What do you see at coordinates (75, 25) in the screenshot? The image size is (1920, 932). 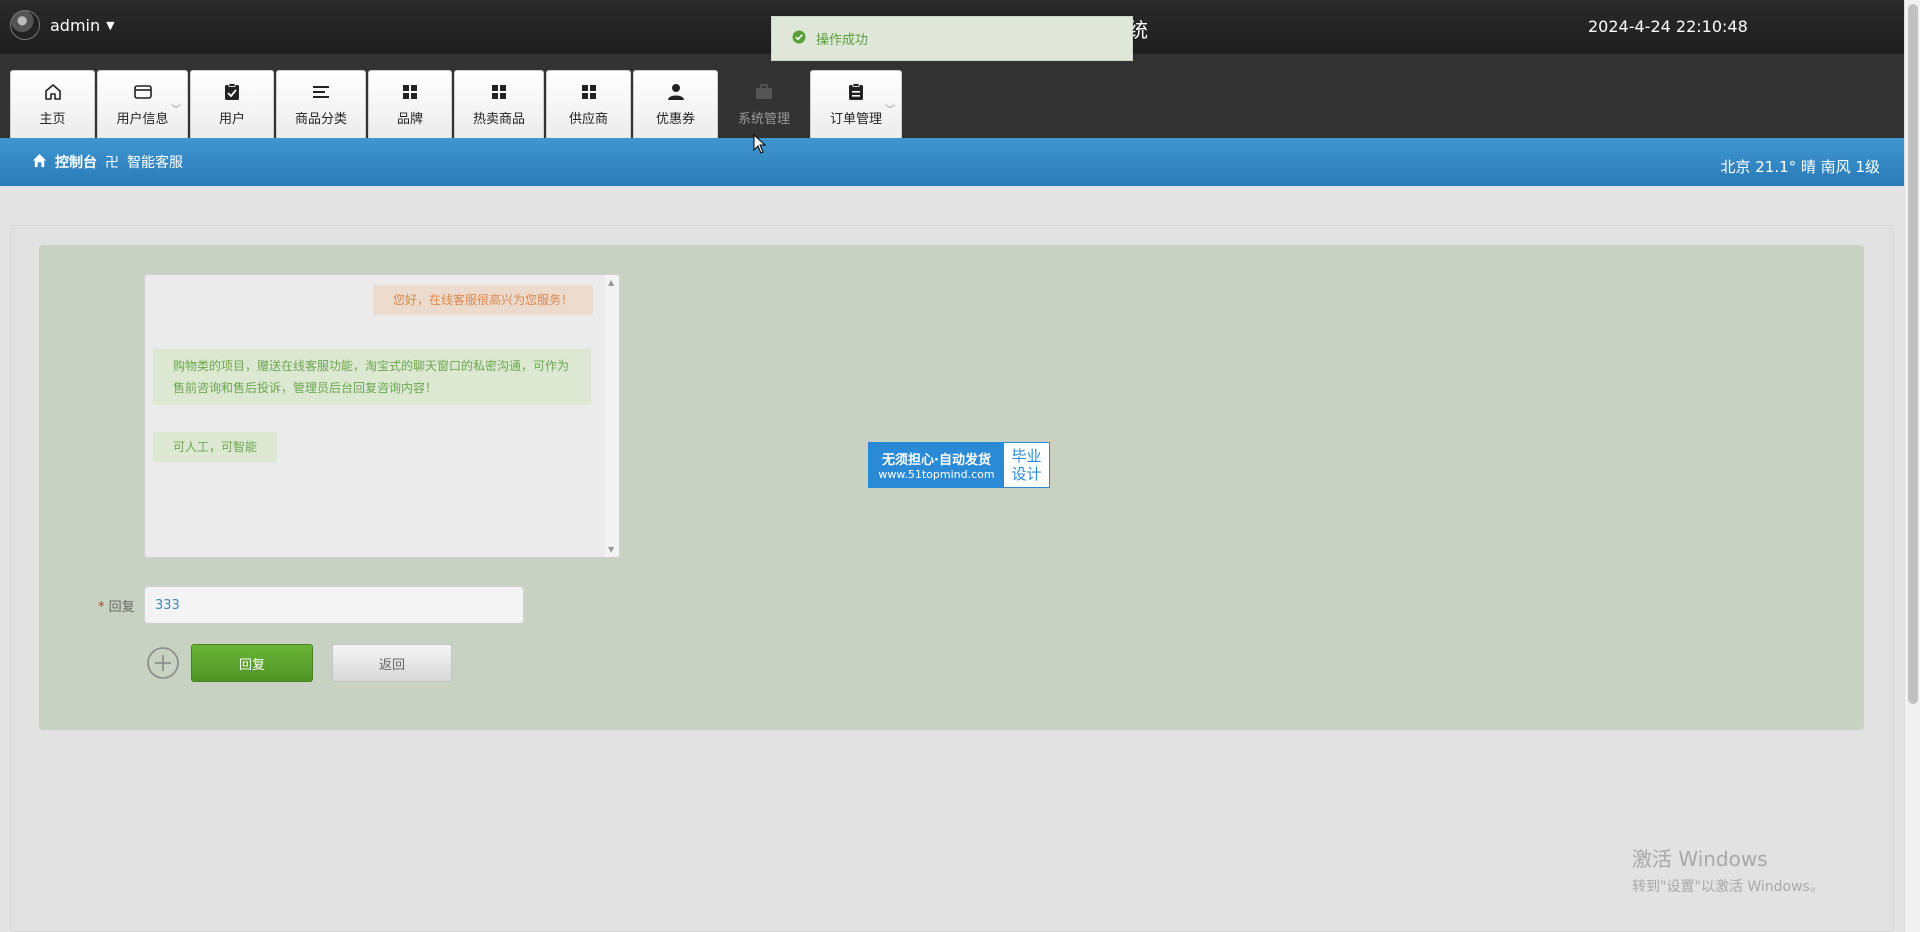 I see `username: admin` at bounding box center [75, 25].